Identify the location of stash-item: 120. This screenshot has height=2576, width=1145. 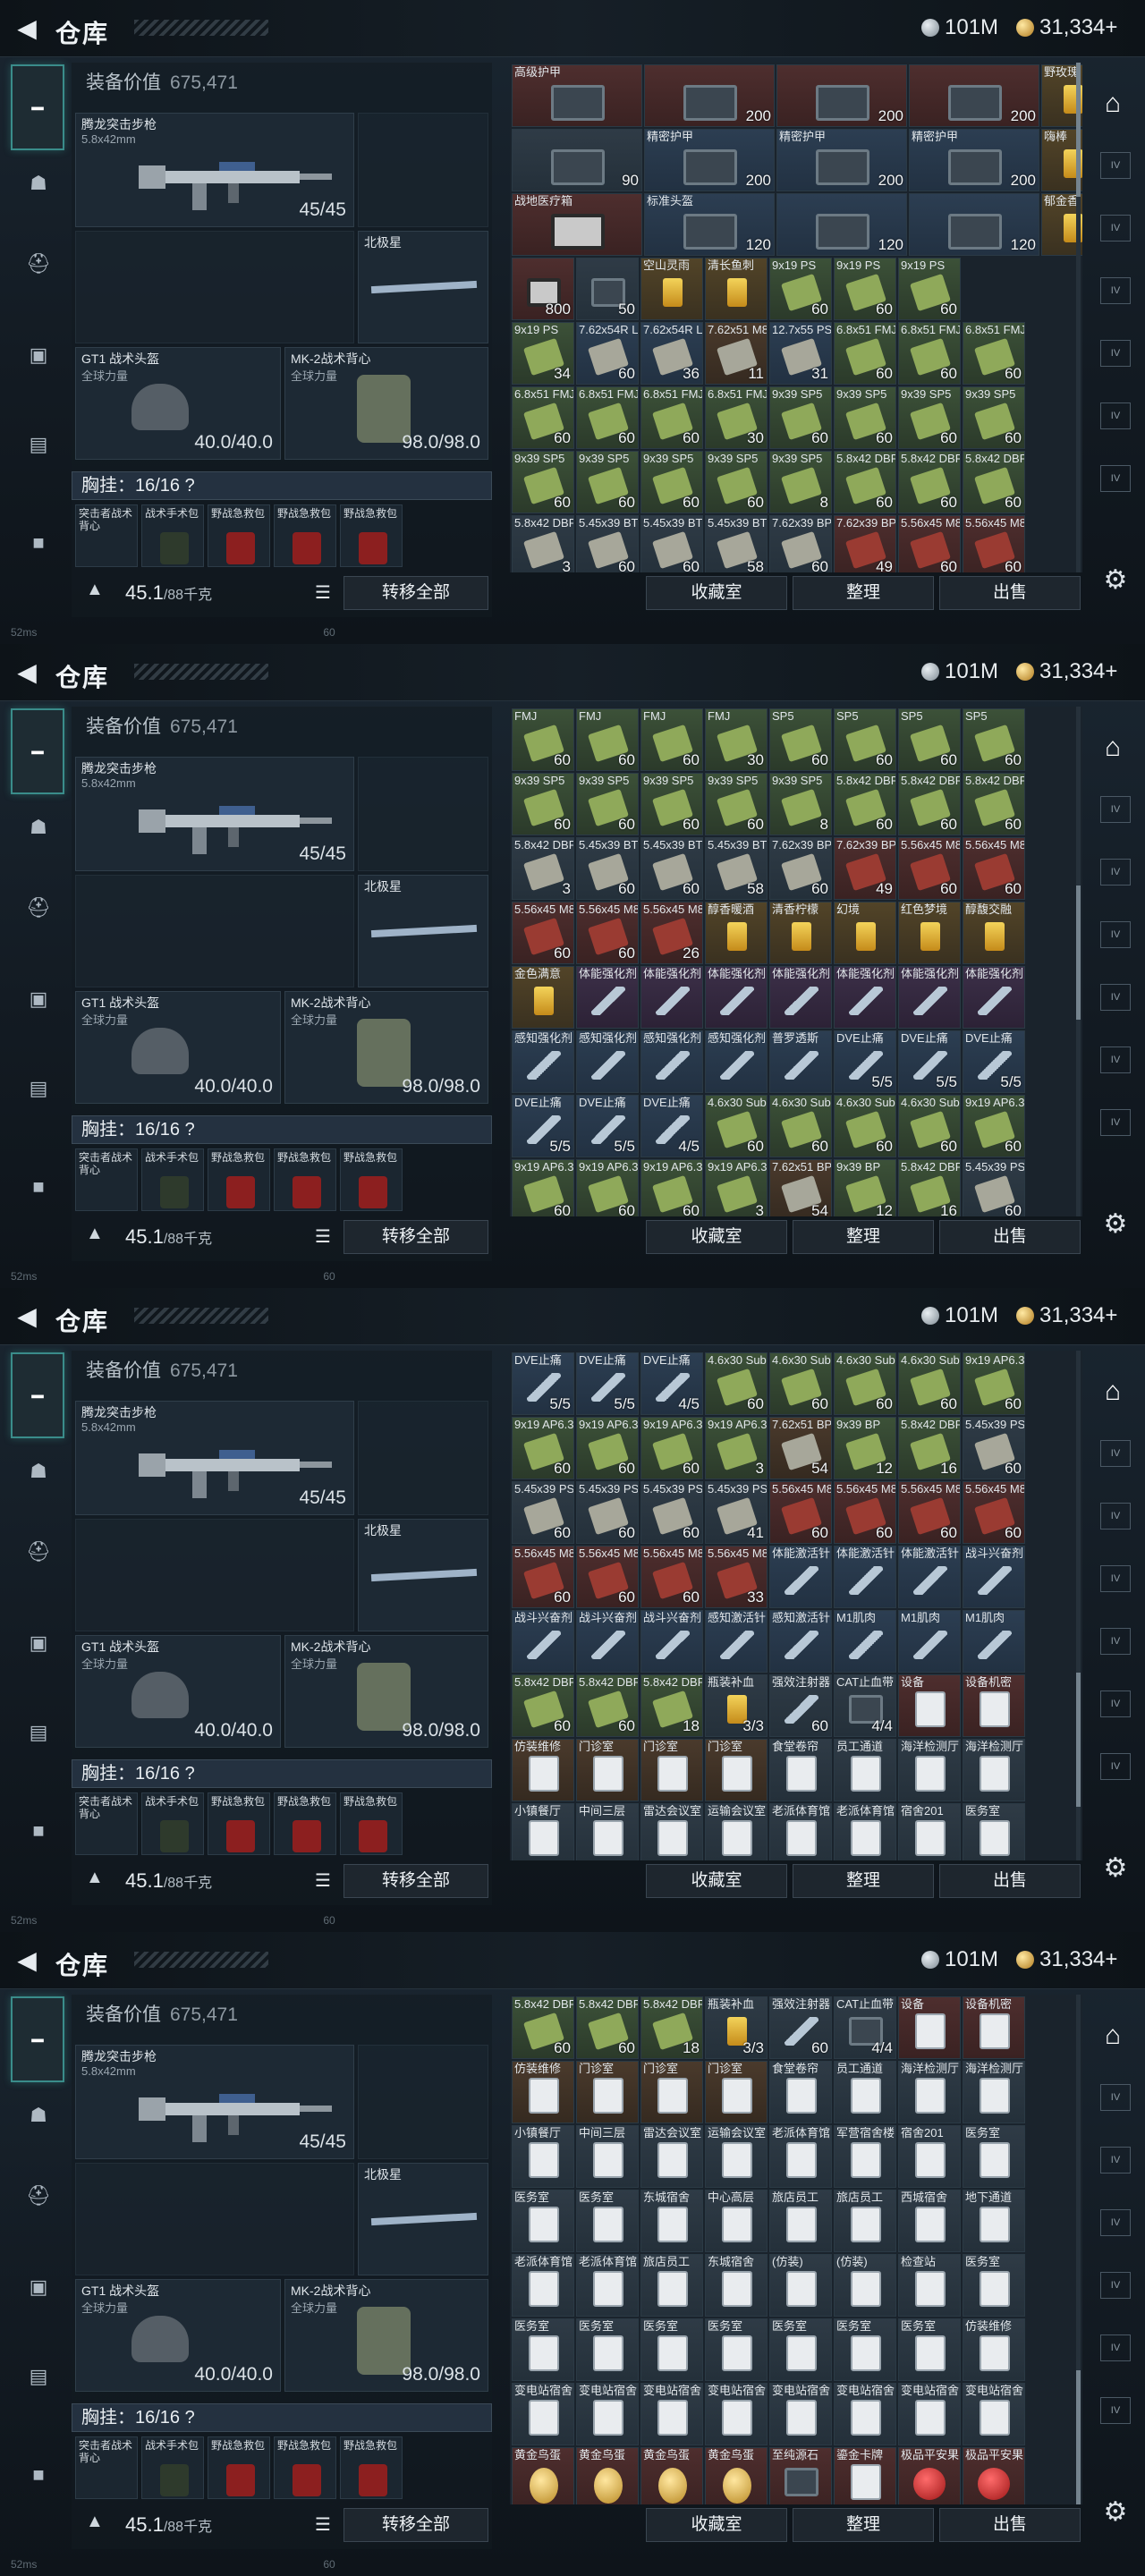
(841, 224).